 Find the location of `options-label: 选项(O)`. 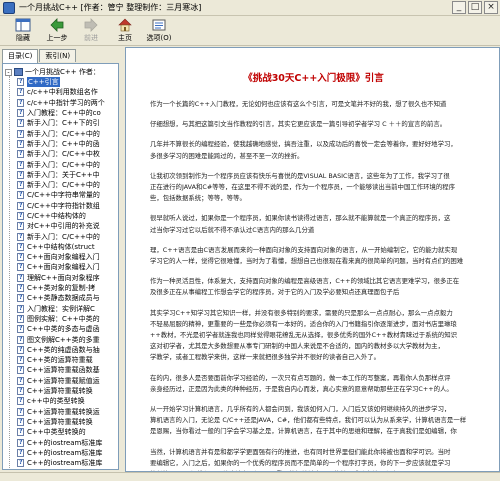

options-label: 选项(O) is located at coordinates (159, 38).